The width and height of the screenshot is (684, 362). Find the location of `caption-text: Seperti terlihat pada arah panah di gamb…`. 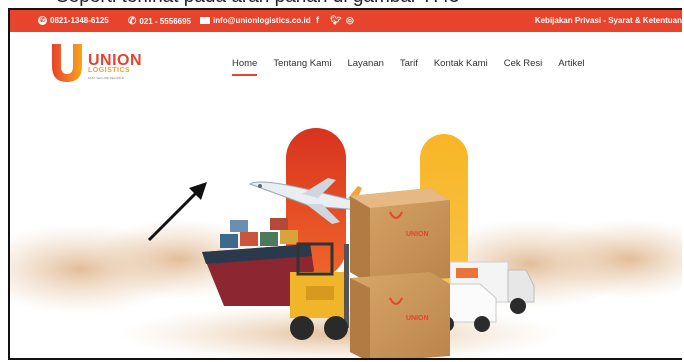

caption-text: Seperti terlihat pada arah panah di gamb… is located at coordinates (258, 4).